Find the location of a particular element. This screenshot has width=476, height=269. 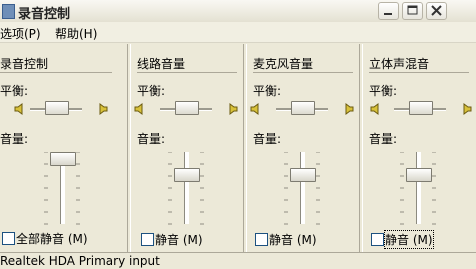

status-bar: Realtek HDA Primary input is located at coordinates (238, 260).